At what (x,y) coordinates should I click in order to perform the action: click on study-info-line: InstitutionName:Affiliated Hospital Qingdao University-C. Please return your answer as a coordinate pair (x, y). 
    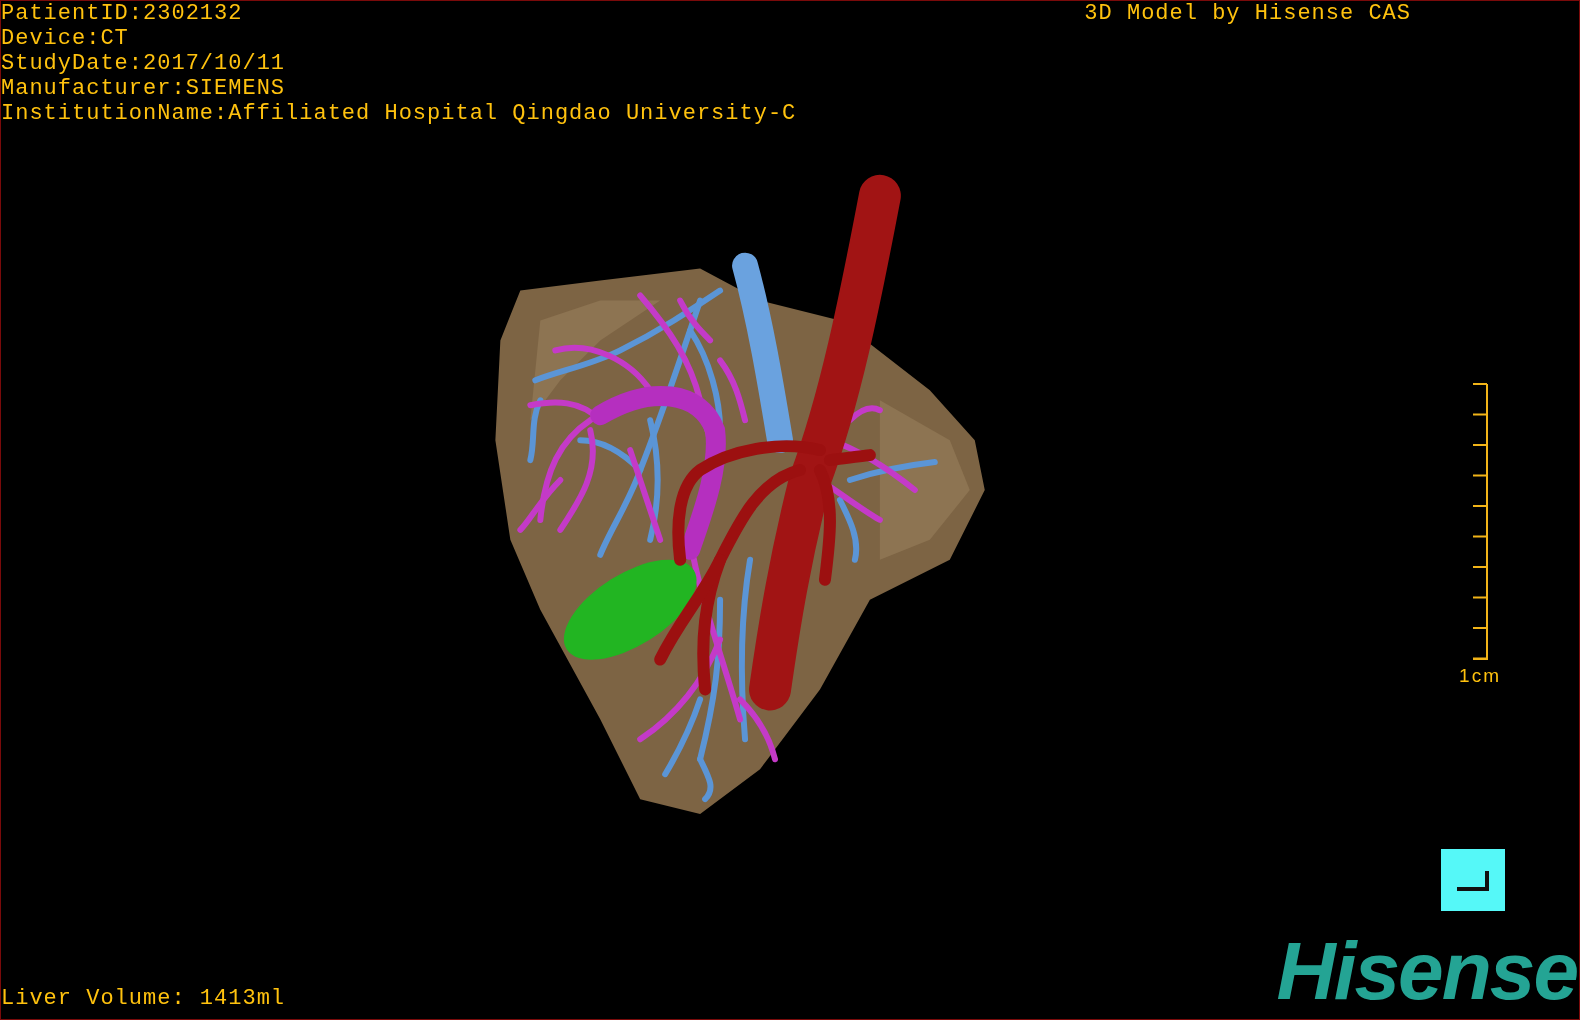
    Looking at the image, I should click on (399, 113).